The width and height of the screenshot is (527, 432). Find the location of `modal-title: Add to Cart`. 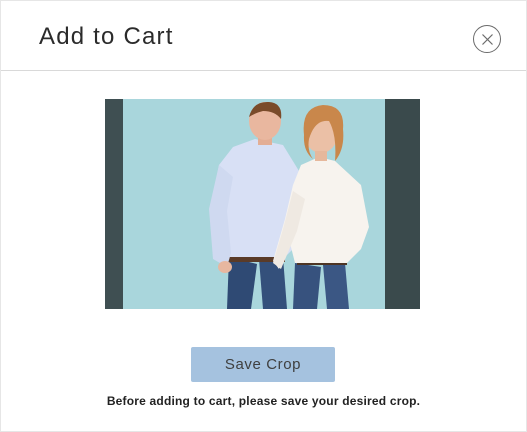

modal-title: Add to Cart is located at coordinates (106, 36).